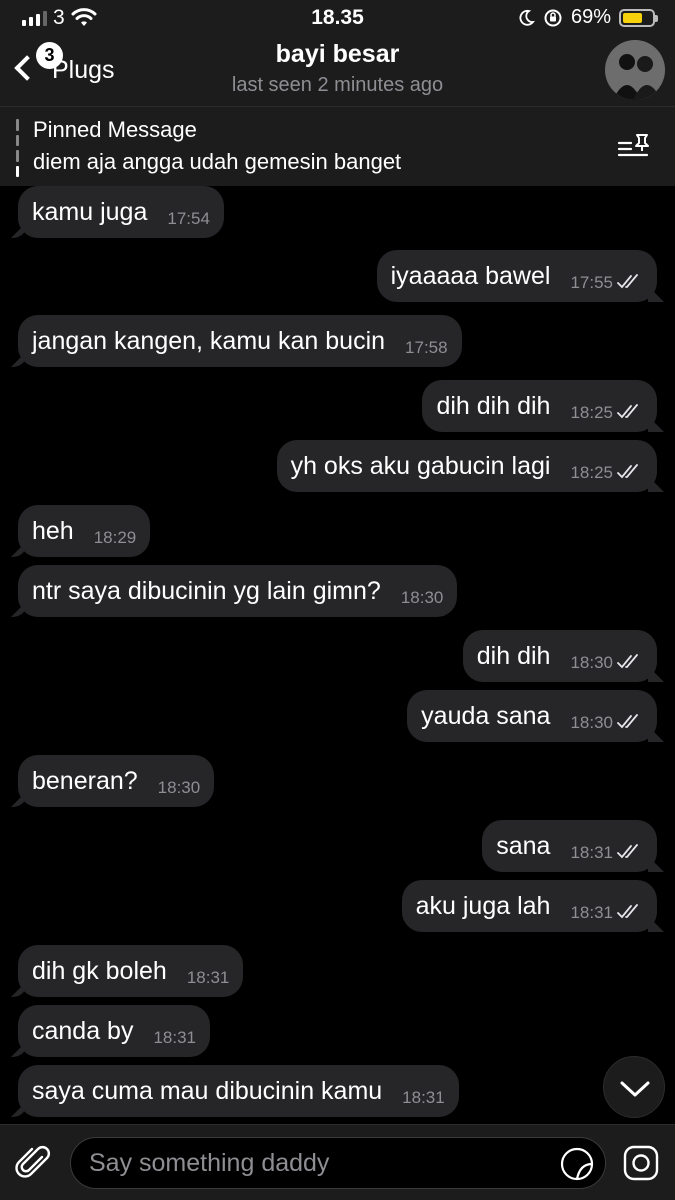  What do you see at coordinates (207, 1090) in the screenshot?
I see `message-text: saya cuma mau dibucinin kamu` at bounding box center [207, 1090].